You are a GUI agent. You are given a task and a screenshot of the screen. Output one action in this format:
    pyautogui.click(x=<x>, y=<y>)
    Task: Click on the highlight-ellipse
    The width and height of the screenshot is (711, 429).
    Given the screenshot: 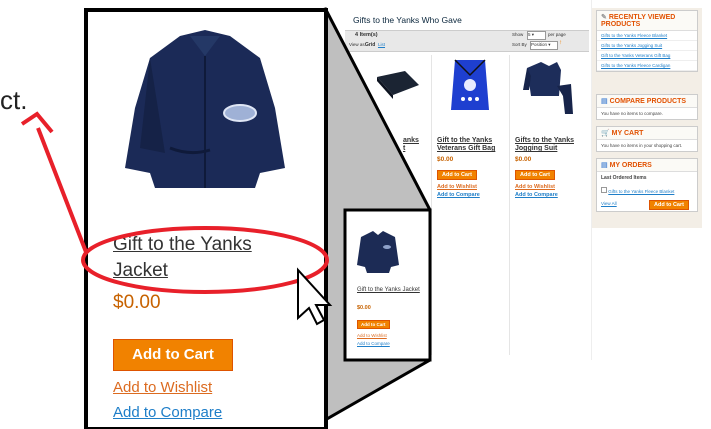 What is the action you would take?
    pyautogui.click(x=205, y=260)
    